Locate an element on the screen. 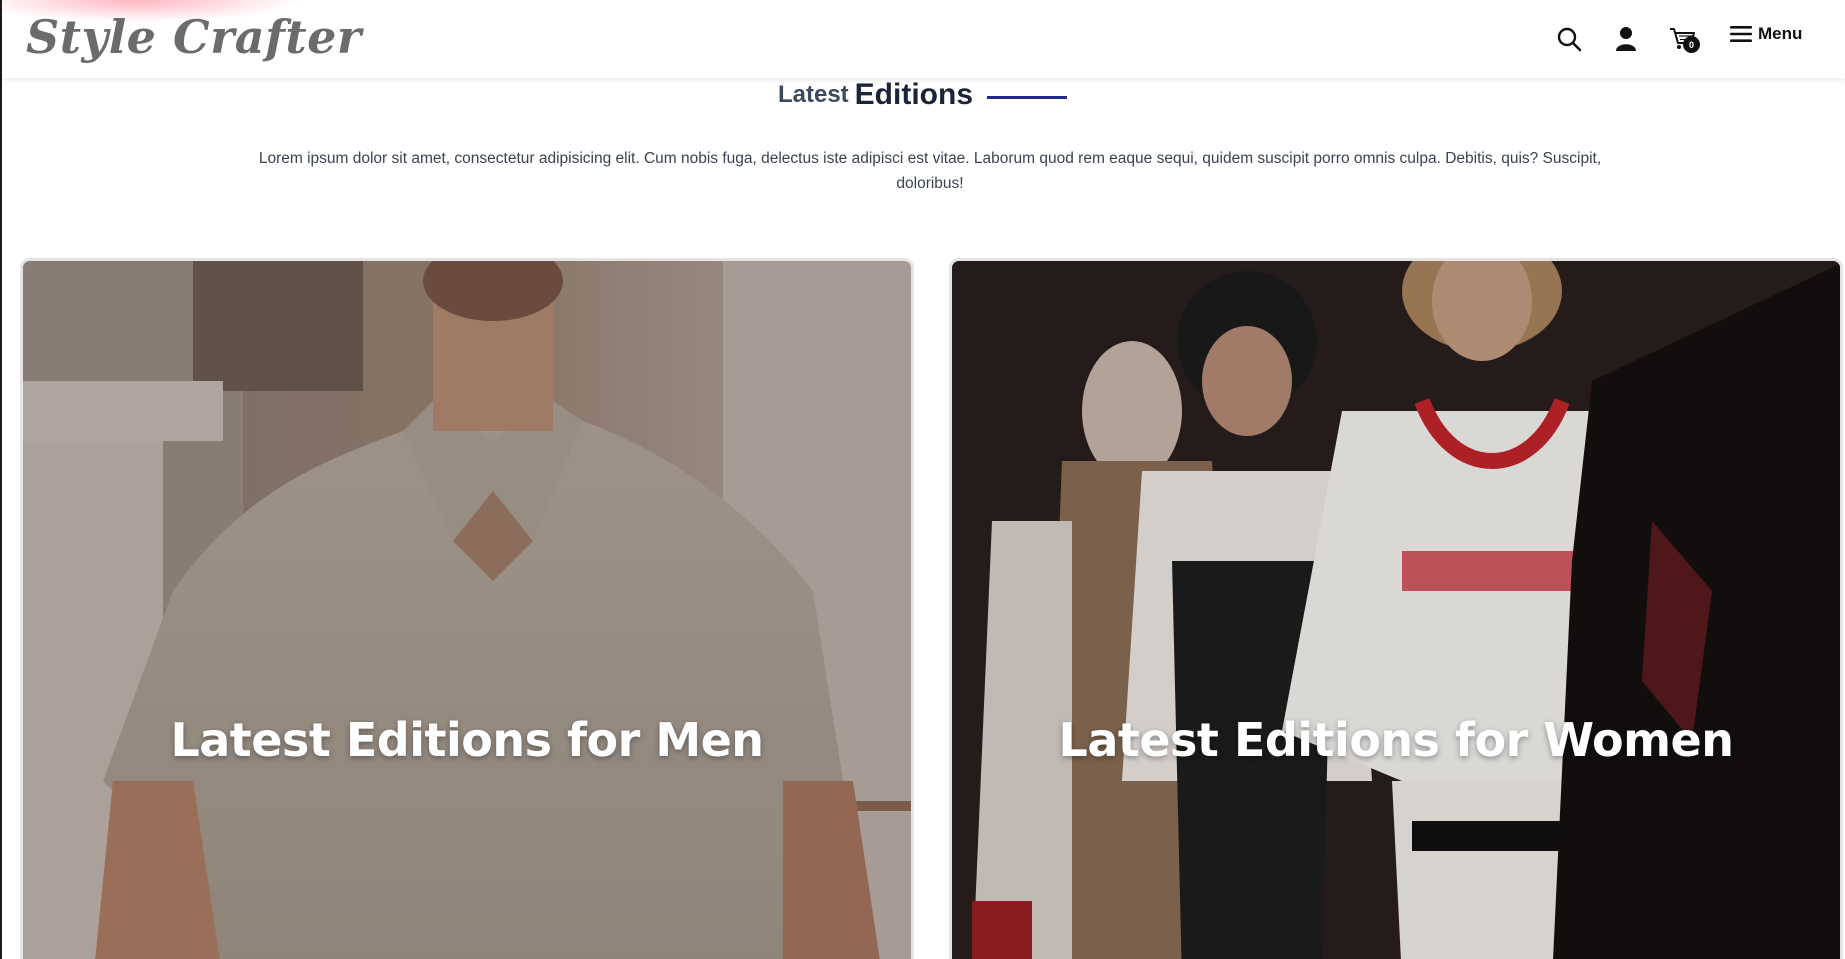 The height and width of the screenshot is (959, 1845). site-logo: Style Crafter is located at coordinates (194, 37).